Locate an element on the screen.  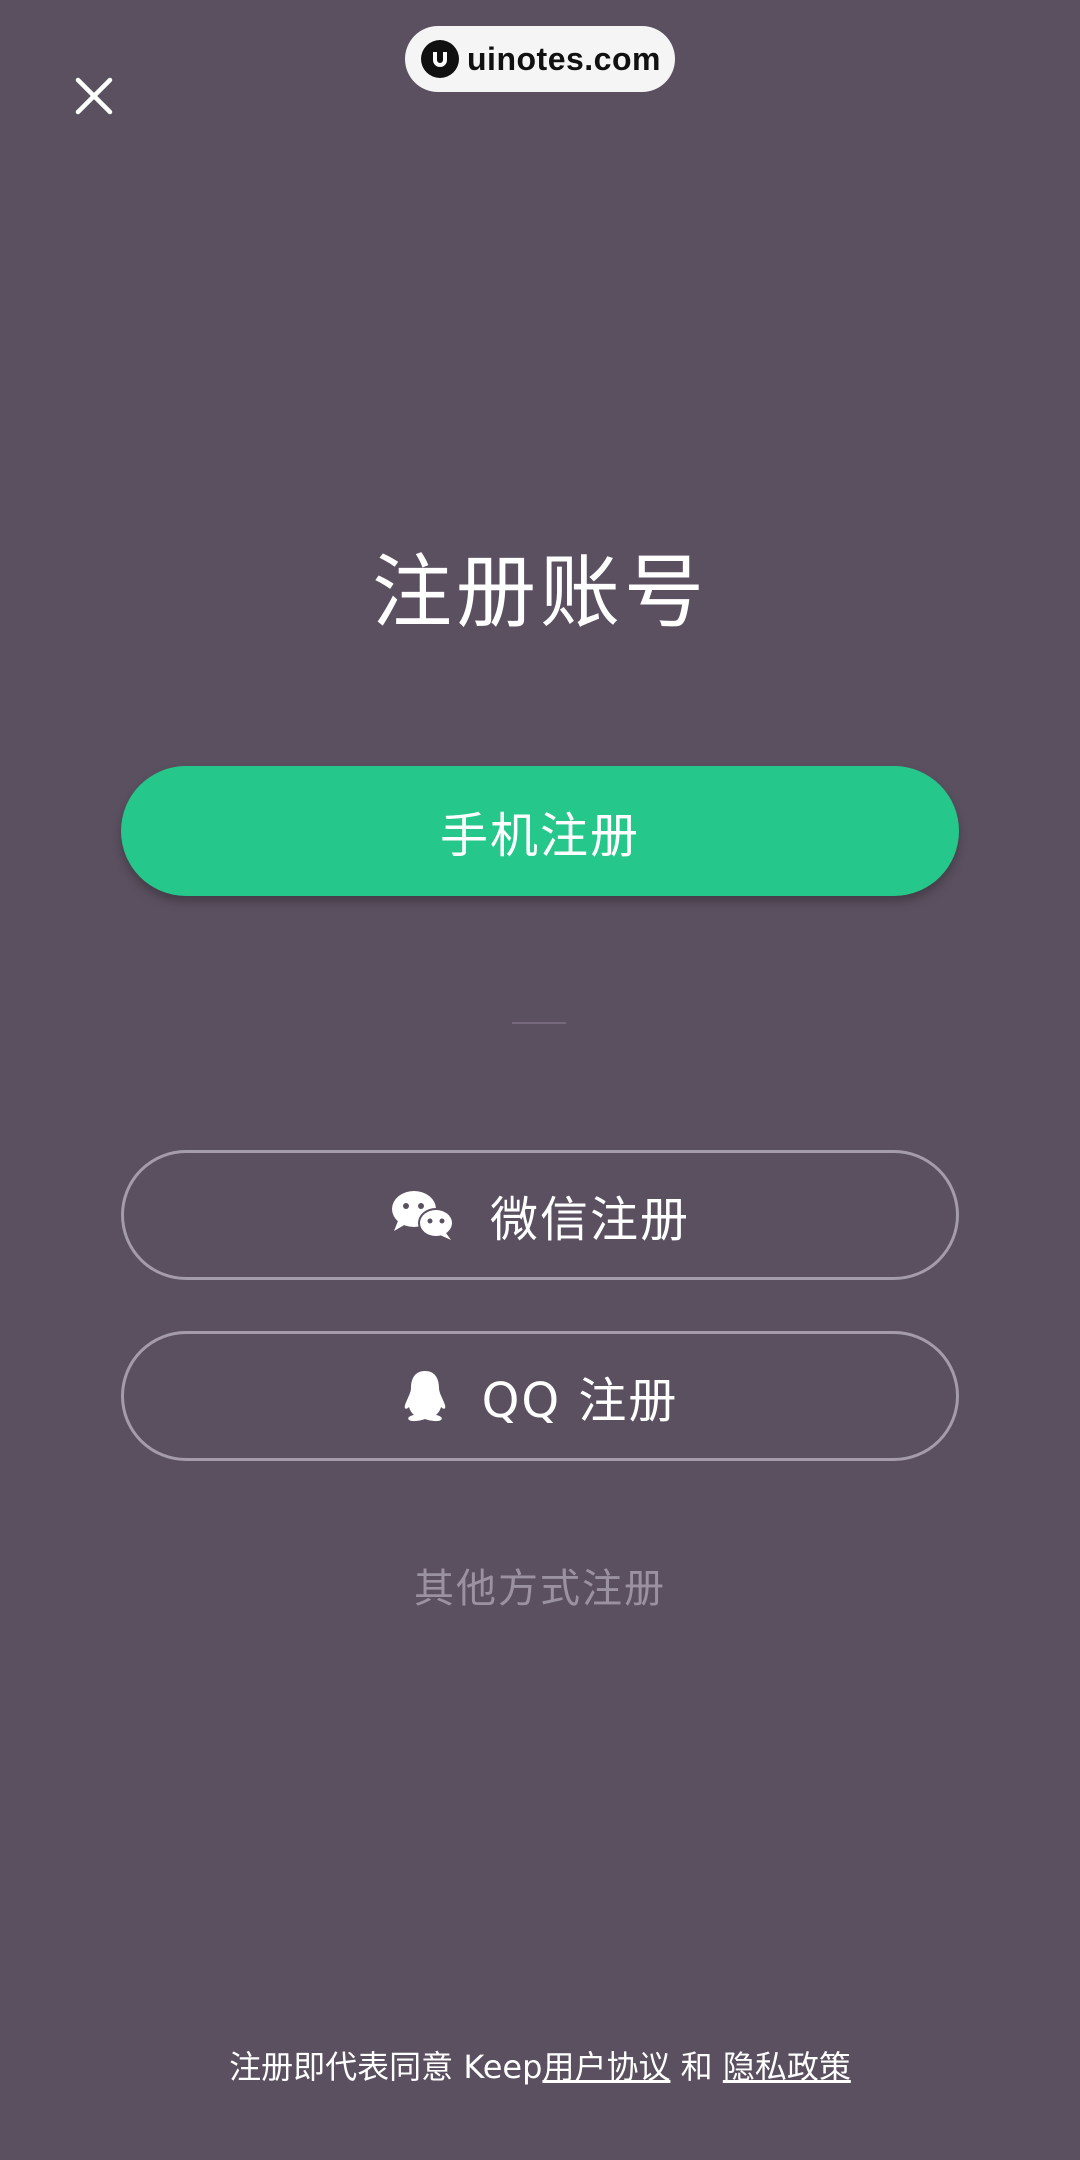
page-title: 注册账号 is located at coordinates (540, 592).